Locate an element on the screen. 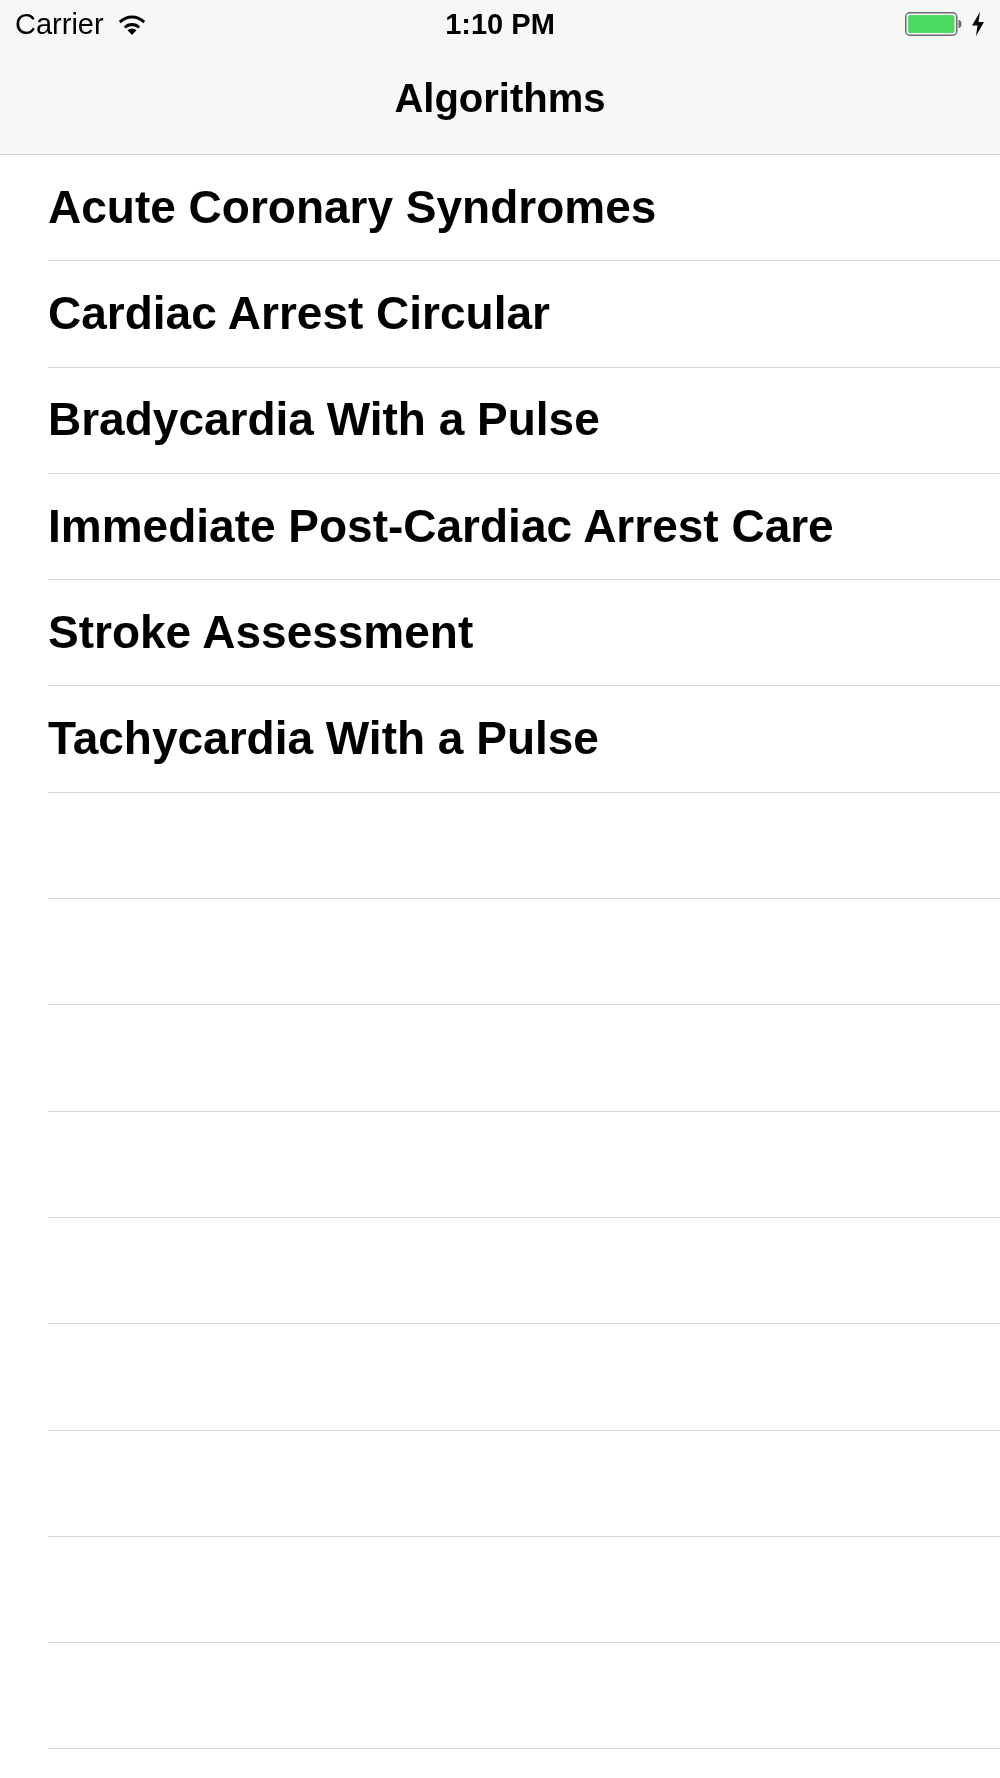 The width and height of the screenshot is (1000, 1778). carrier-name: Carrier is located at coordinates (59, 24).